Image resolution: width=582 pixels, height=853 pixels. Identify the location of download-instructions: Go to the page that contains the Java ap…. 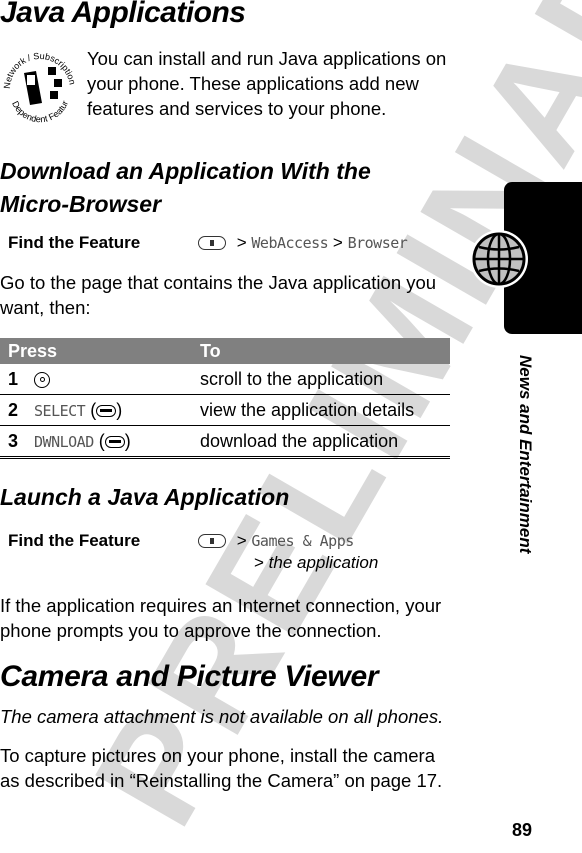
(218, 295).